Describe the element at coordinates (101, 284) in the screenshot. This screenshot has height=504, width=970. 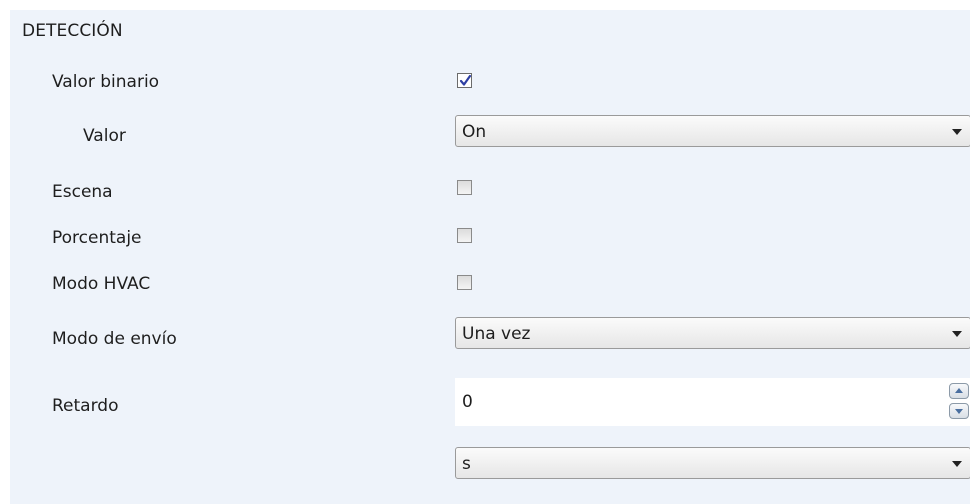
I see `modo-hvac-label: Modo HVAC` at that location.